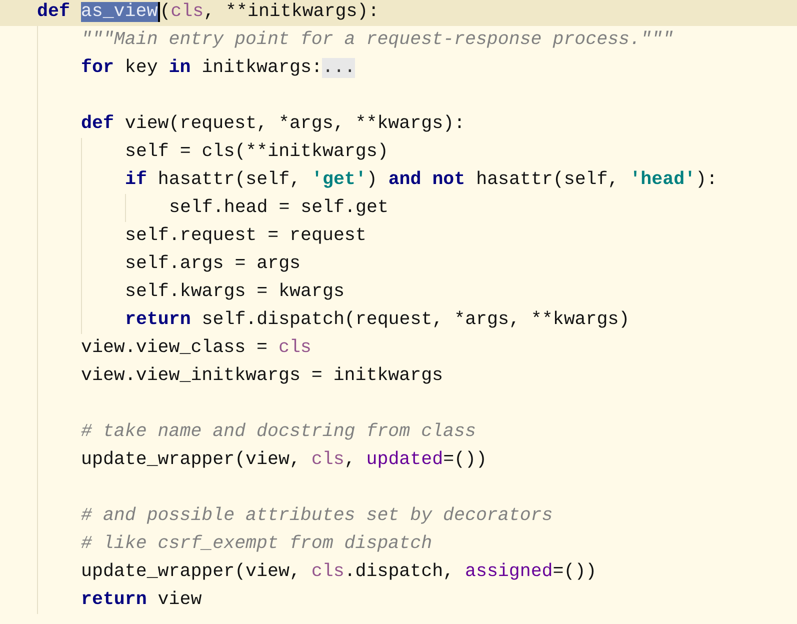 The width and height of the screenshot is (797, 624). Describe the element at coordinates (278, 432) in the screenshot. I see `code-line: # take name and docstring from class` at that location.